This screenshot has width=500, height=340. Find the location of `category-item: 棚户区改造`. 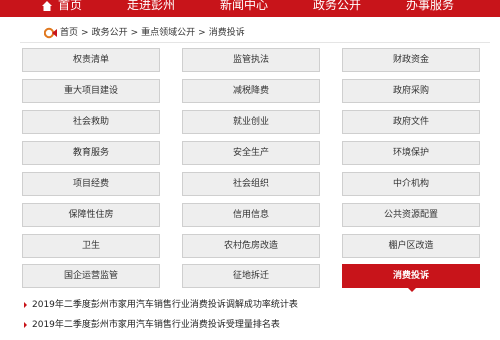

category-item: 棚户区改造 is located at coordinates (411, 246).